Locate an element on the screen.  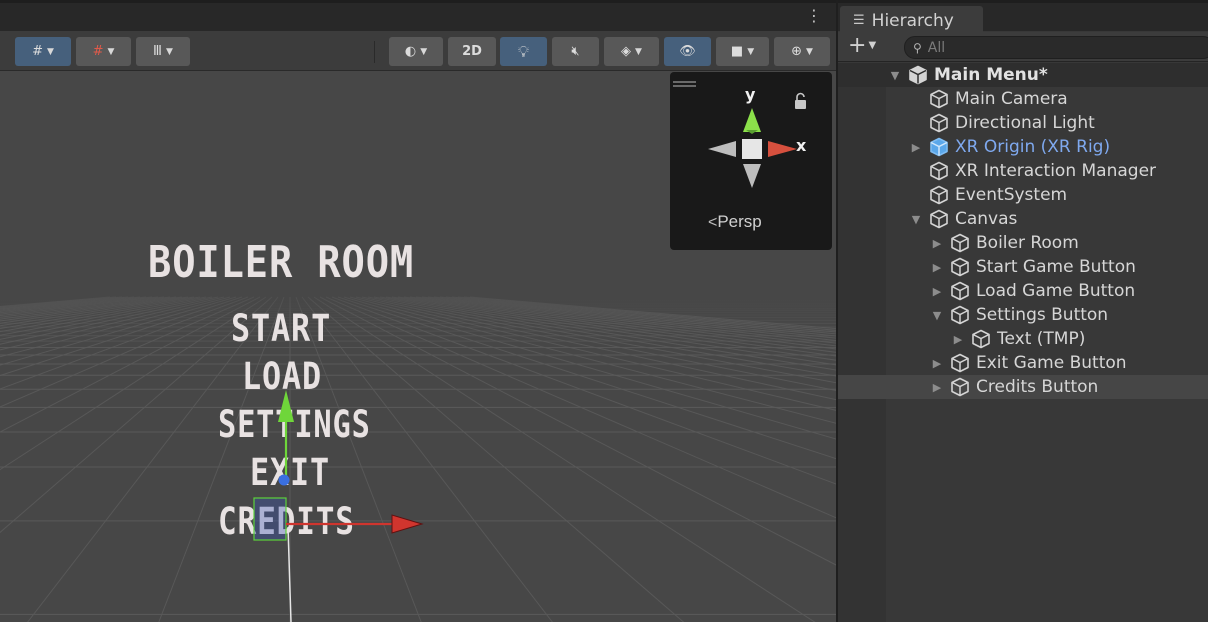
hierarchy-row: ▶ Exit Game Button is located at coordinates (1023, 363).